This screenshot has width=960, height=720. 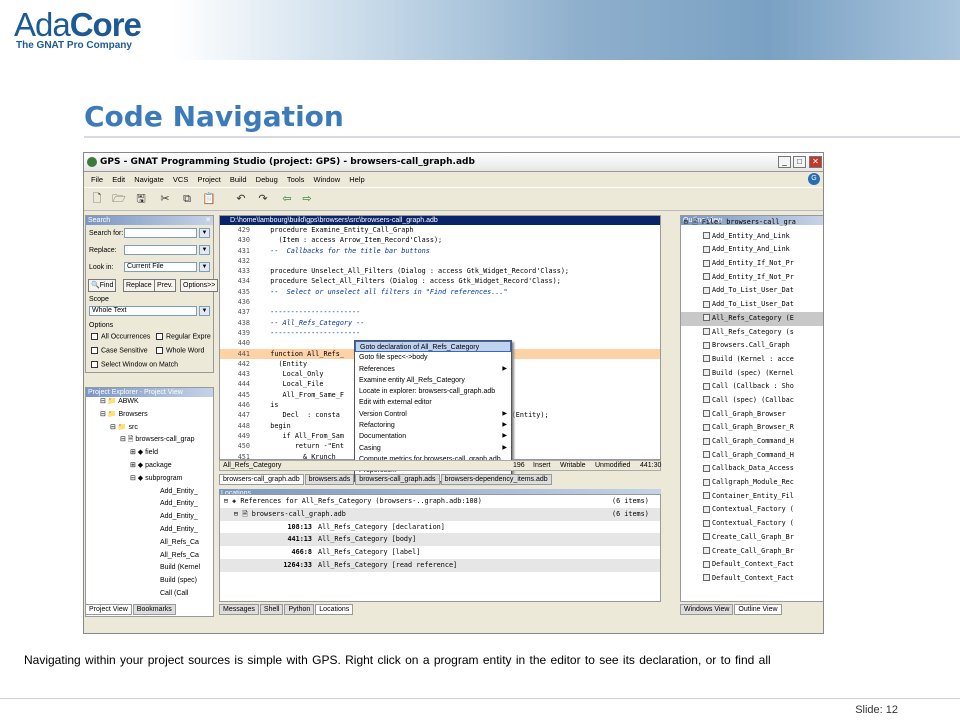 What do you see at coordinates (154, 609) in the screenshot?
I see `tab-bookmarks: Bookmarks` at bounding box center [154, 609].